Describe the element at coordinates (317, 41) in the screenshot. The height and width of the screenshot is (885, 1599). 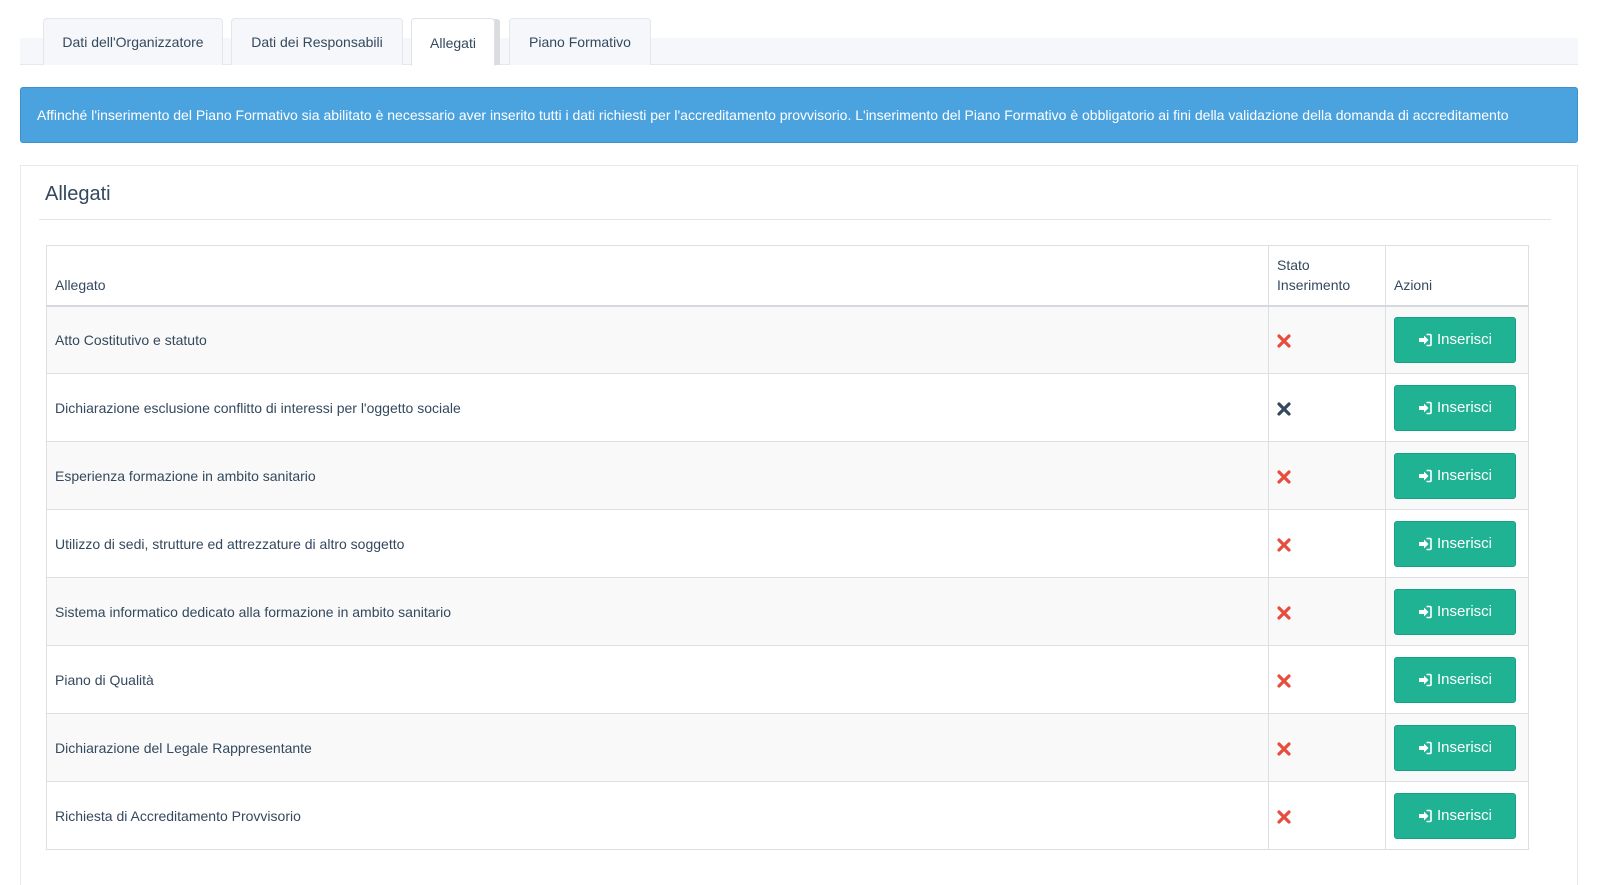
I see `tab-dati-responsabili: Dati dei Responsabili` at that location.